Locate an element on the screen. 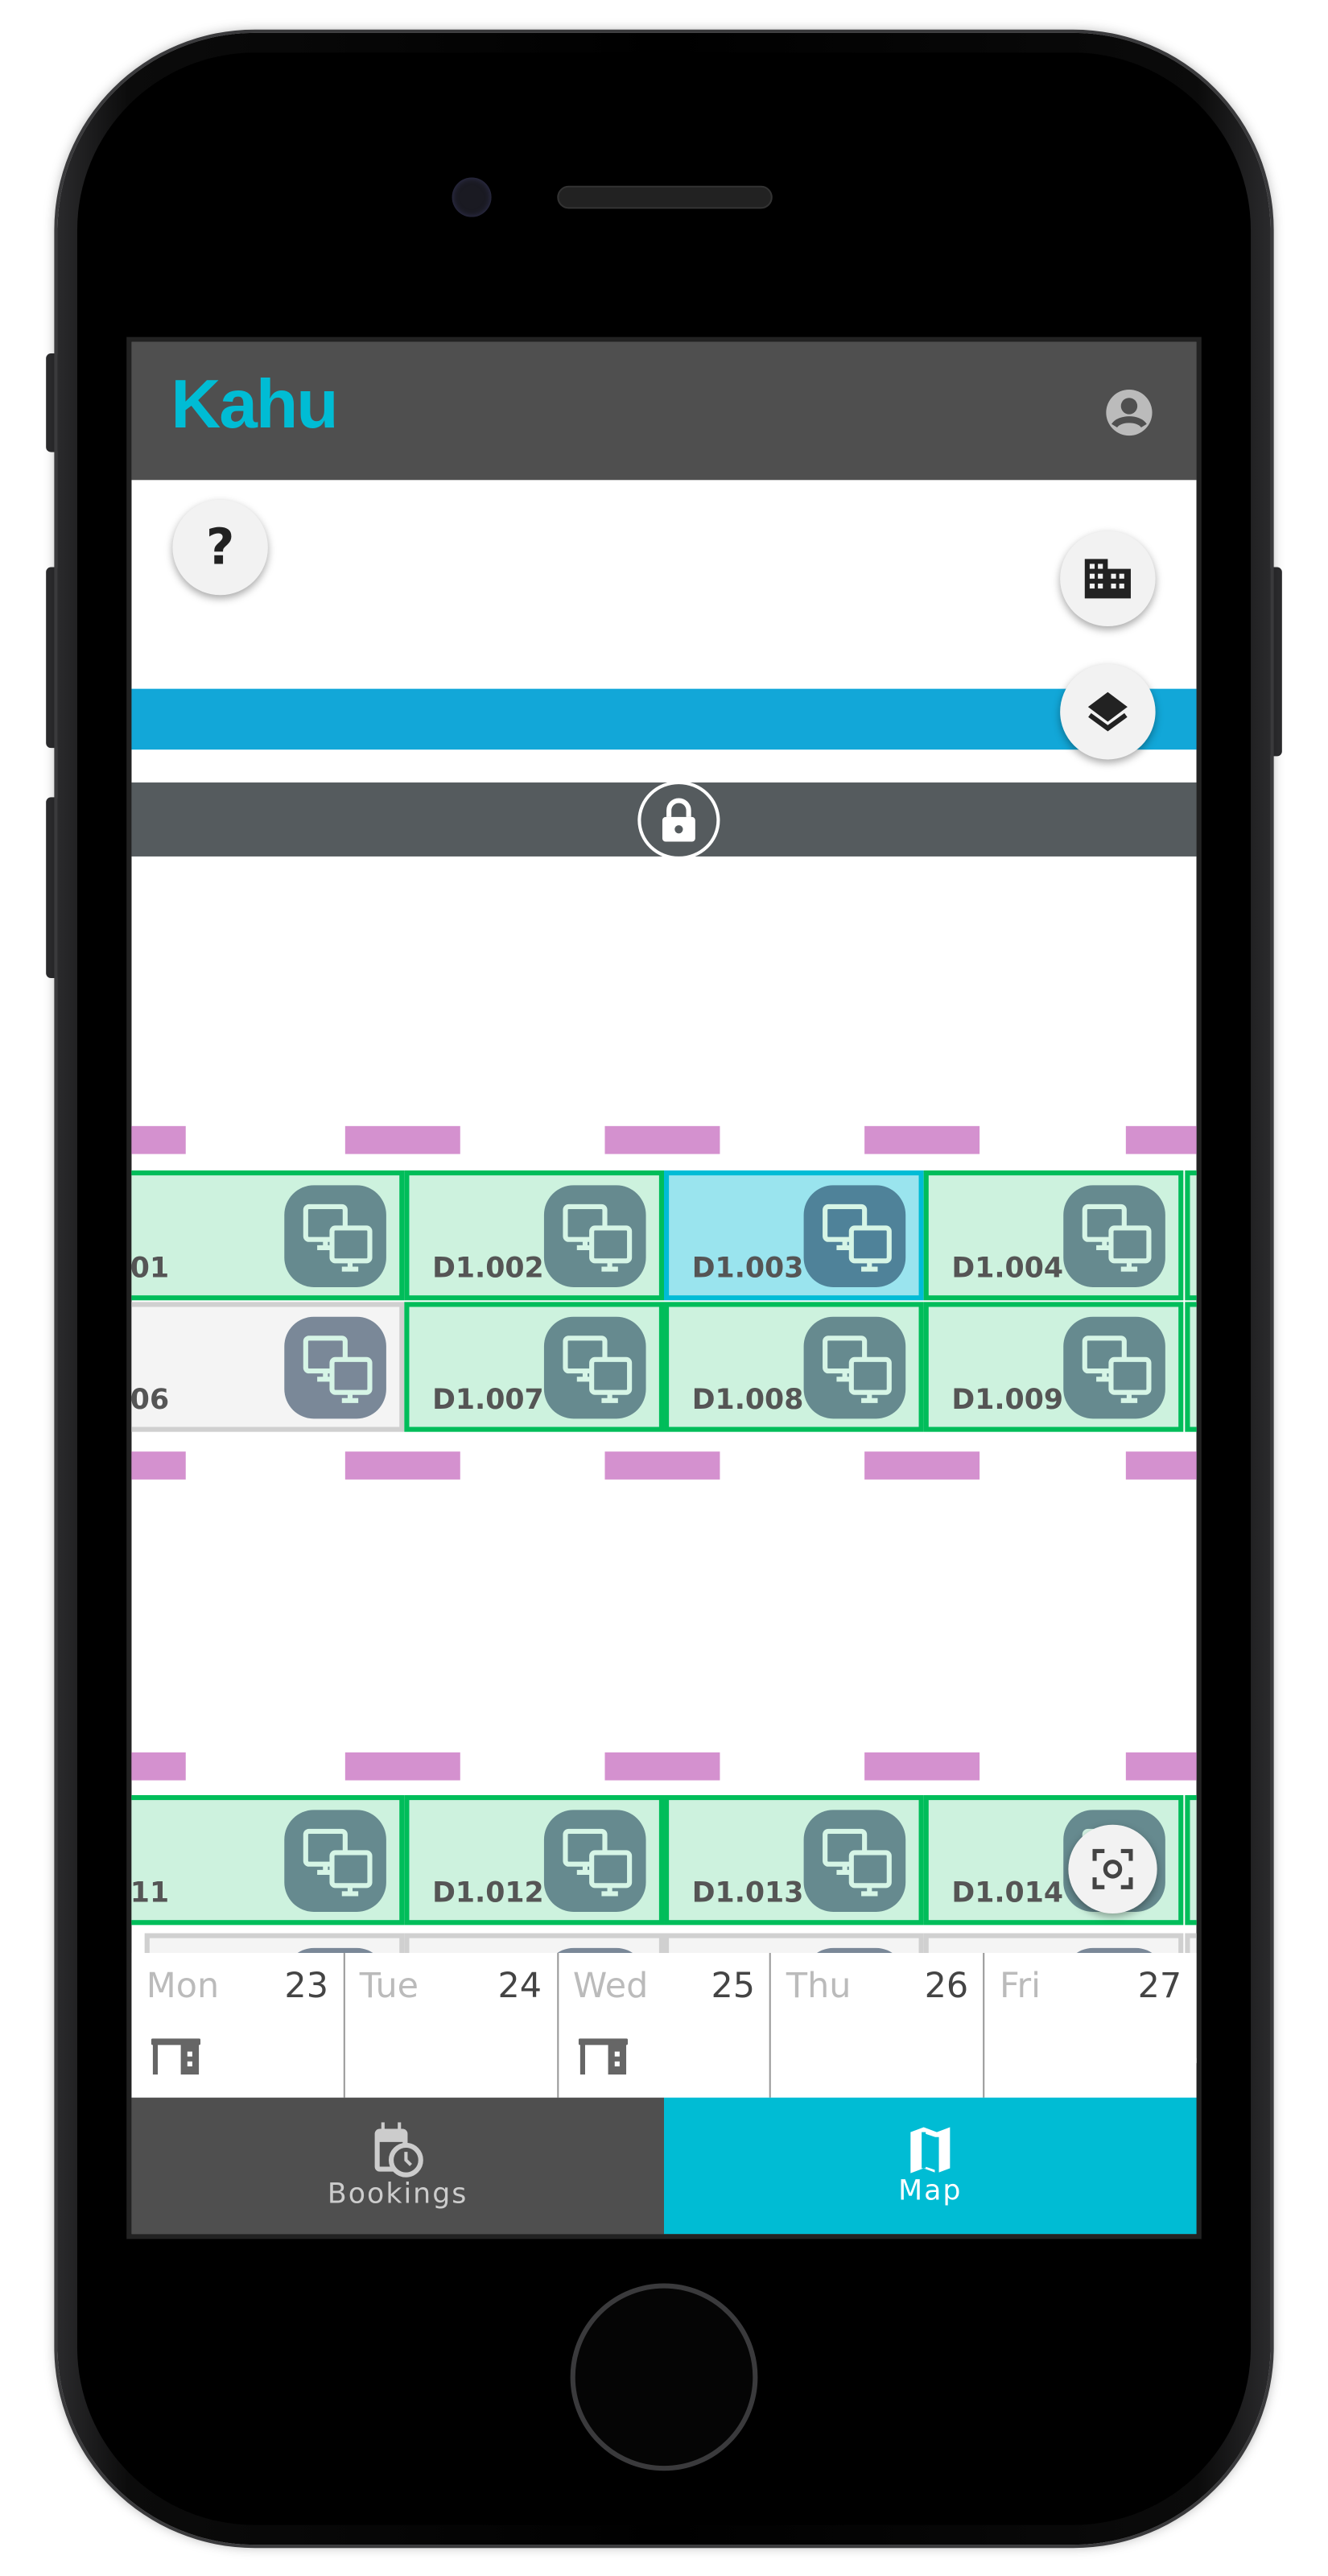 The image size is (1328, 2576). desk-D1.015: D1.015 is located at coordinates (1191, 1860).